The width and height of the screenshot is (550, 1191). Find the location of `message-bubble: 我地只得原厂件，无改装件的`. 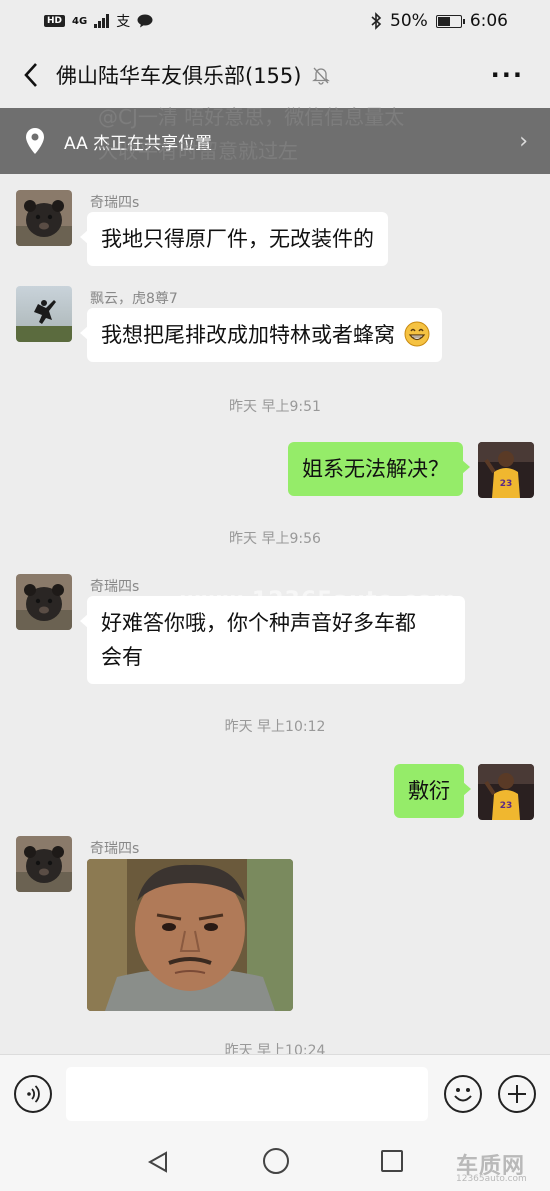

message-bubble: 我地只得原厂件，无改装件的 is located at coordinates (234, 239).